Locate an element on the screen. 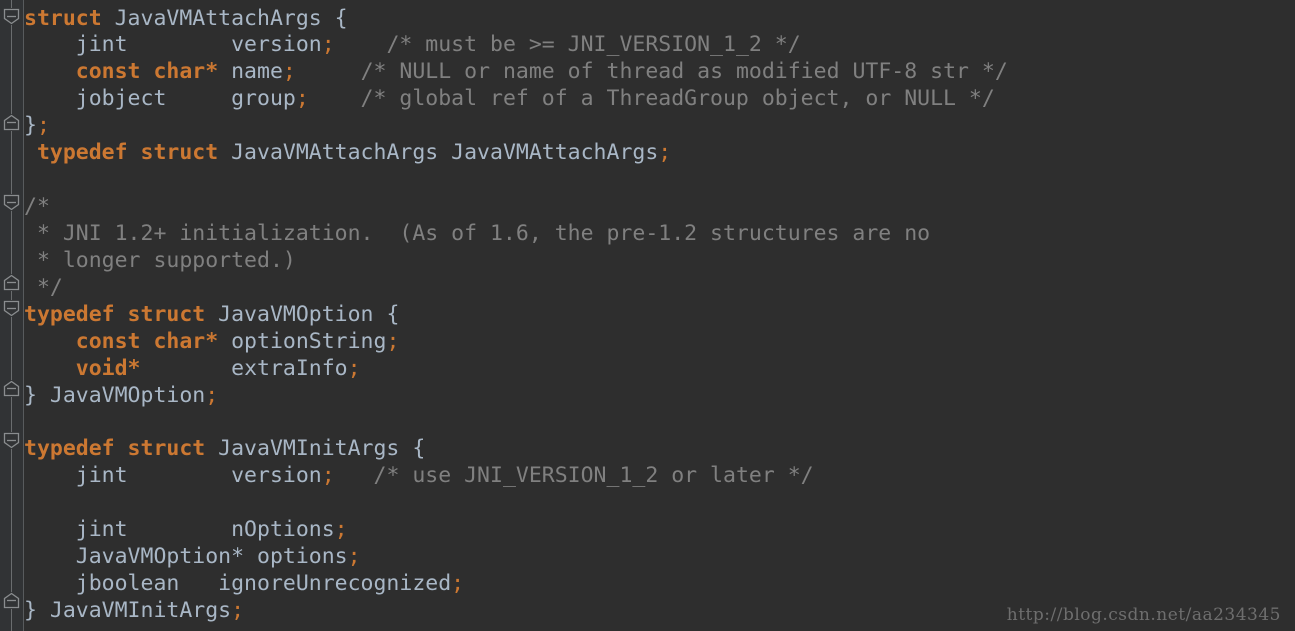 The width and height of the screenshot is (1295, 631). code-line-typedef-struct-javavmoption-token-2: { is located at coordinates (393, 314).